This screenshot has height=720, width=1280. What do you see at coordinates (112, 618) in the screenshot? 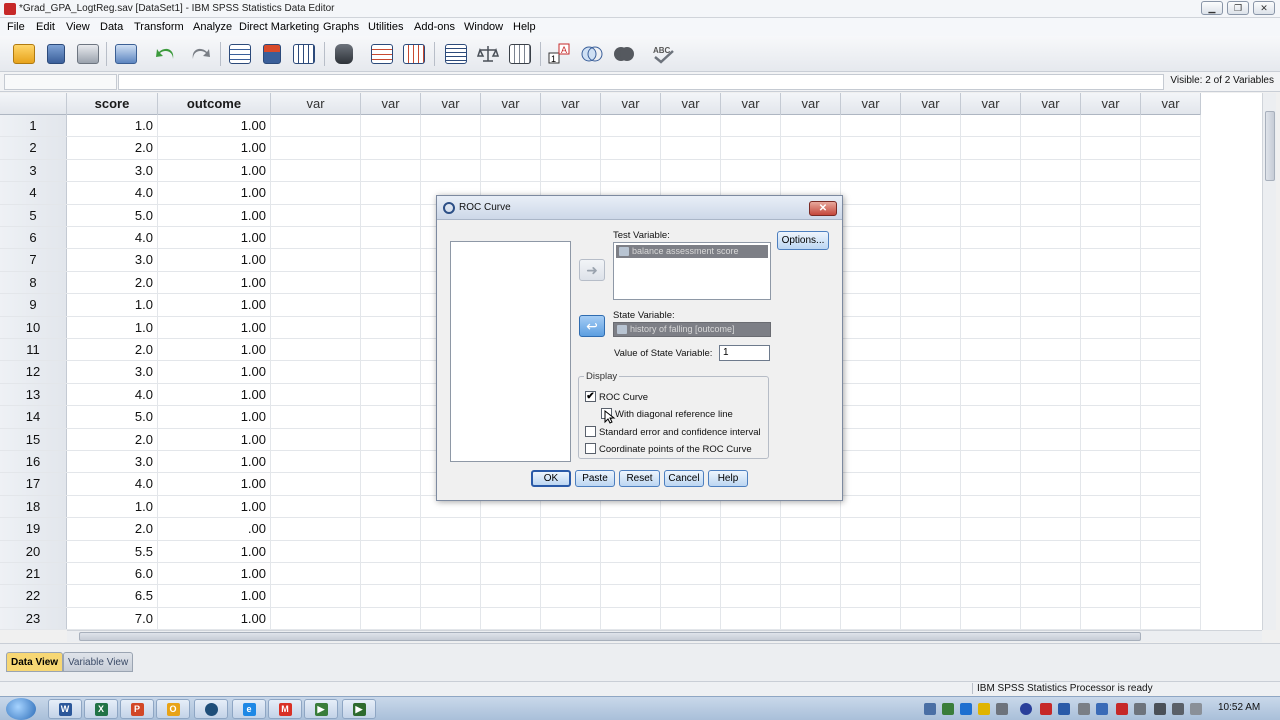
I see `score-cell: 7.0` at bounding box center [112, 618].